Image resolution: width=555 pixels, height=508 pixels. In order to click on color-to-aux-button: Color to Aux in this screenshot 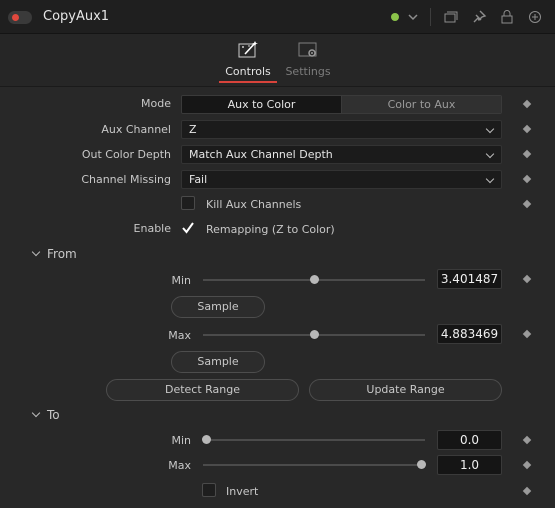, I will do `click(421, 104)`.